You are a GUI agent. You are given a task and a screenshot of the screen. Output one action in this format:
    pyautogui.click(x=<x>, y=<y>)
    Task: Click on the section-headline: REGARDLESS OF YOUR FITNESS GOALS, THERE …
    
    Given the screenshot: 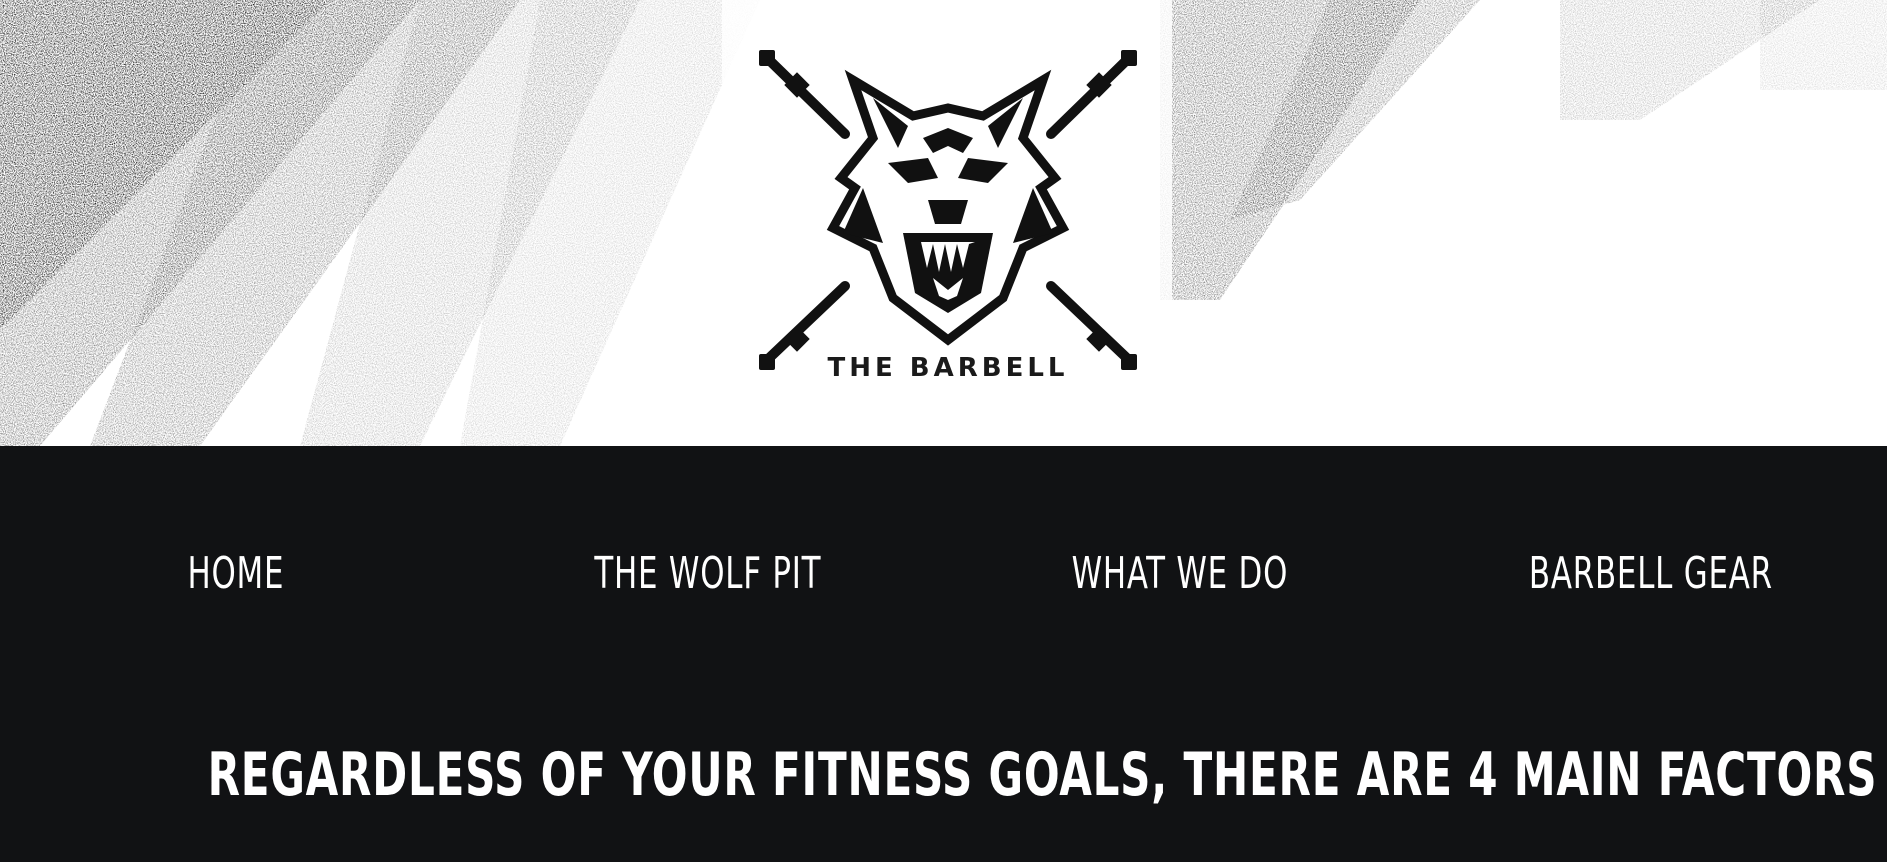 What is the action you would take?
    pyautogui.click(x=1047, y=775)
    